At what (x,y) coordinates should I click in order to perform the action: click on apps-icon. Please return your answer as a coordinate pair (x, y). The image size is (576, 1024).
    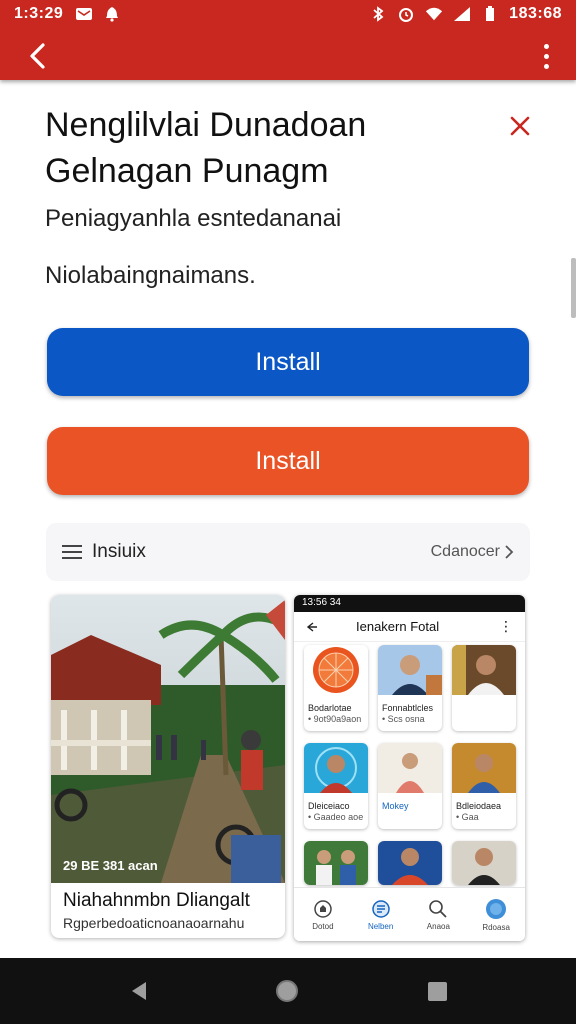
    Looking at the image, I should click on (380, 908).